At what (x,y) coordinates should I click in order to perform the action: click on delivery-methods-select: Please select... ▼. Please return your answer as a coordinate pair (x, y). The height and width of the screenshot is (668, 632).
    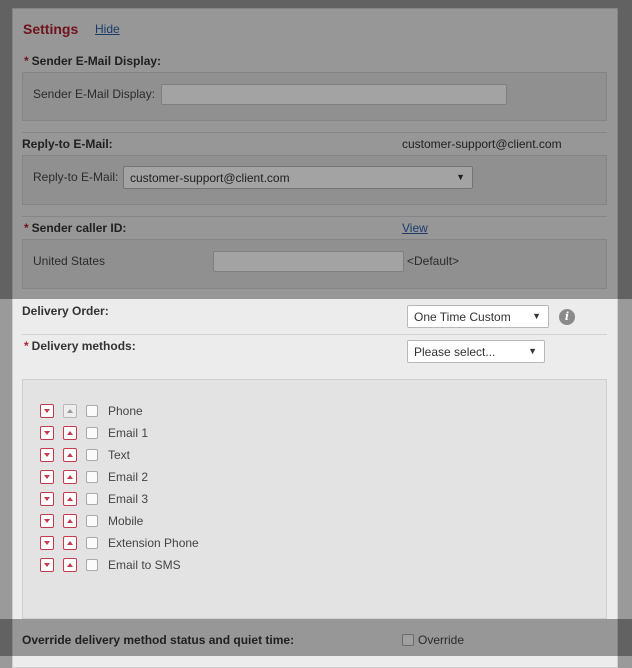
    Looking at the image, I should click on (476, 351).